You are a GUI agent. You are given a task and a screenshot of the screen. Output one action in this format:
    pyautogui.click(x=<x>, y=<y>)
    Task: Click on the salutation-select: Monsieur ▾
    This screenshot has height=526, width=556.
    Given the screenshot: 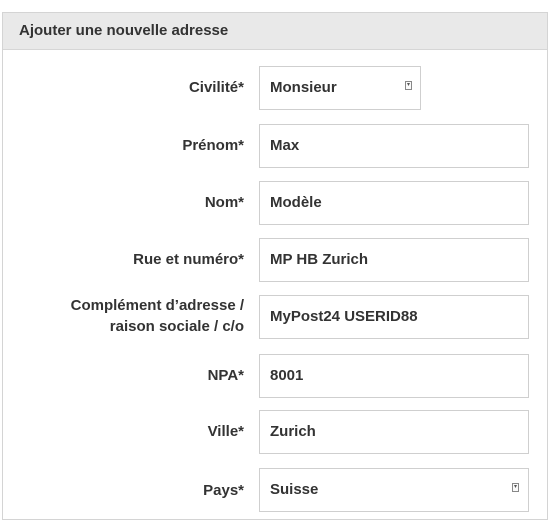 What is the action you would take?
    pyautogui.click(x=340, y=88)
    